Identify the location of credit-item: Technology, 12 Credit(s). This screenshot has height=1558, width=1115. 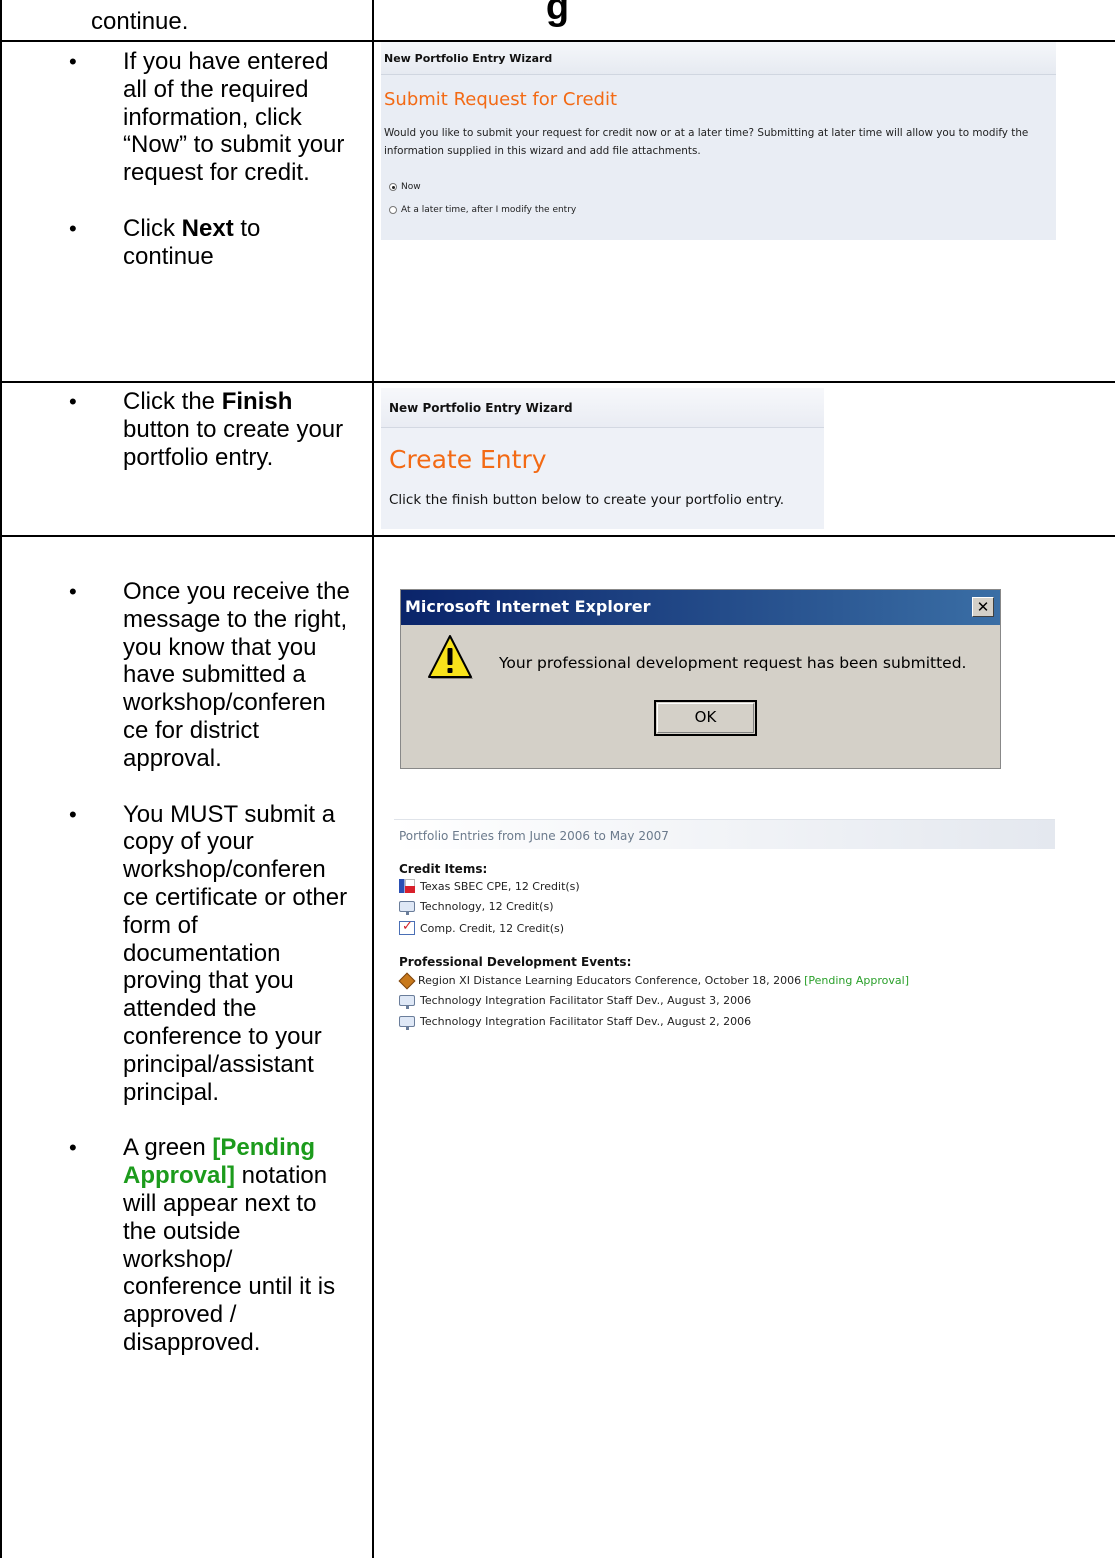
(476, 907).